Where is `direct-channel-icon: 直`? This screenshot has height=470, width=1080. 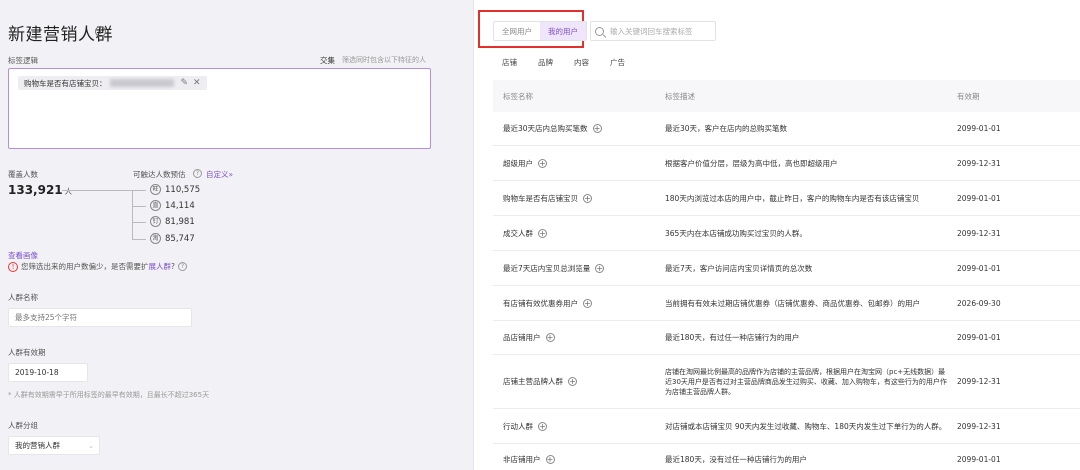 direct-channel-icon: 直 is located at coordinates (155, 205).